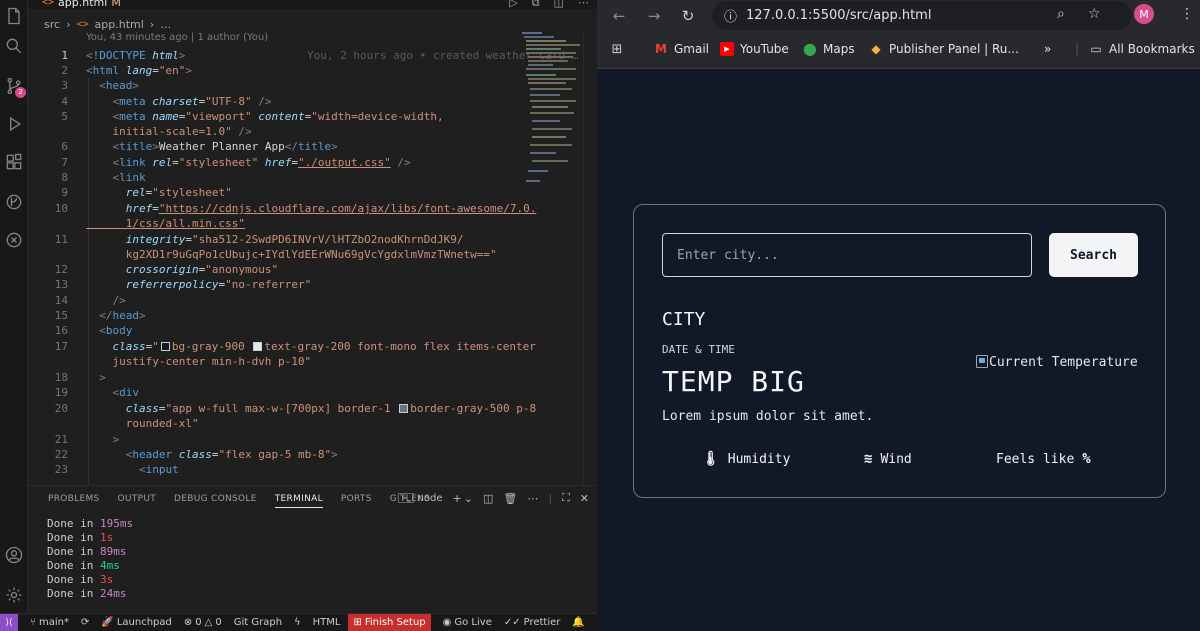 This screenshot has height=631, width=1200. What do you see at coordinates (1047, 49) in the screenshot?
I see `bookmarks-overflow-icon: »` at bounding box center [1047, 49].